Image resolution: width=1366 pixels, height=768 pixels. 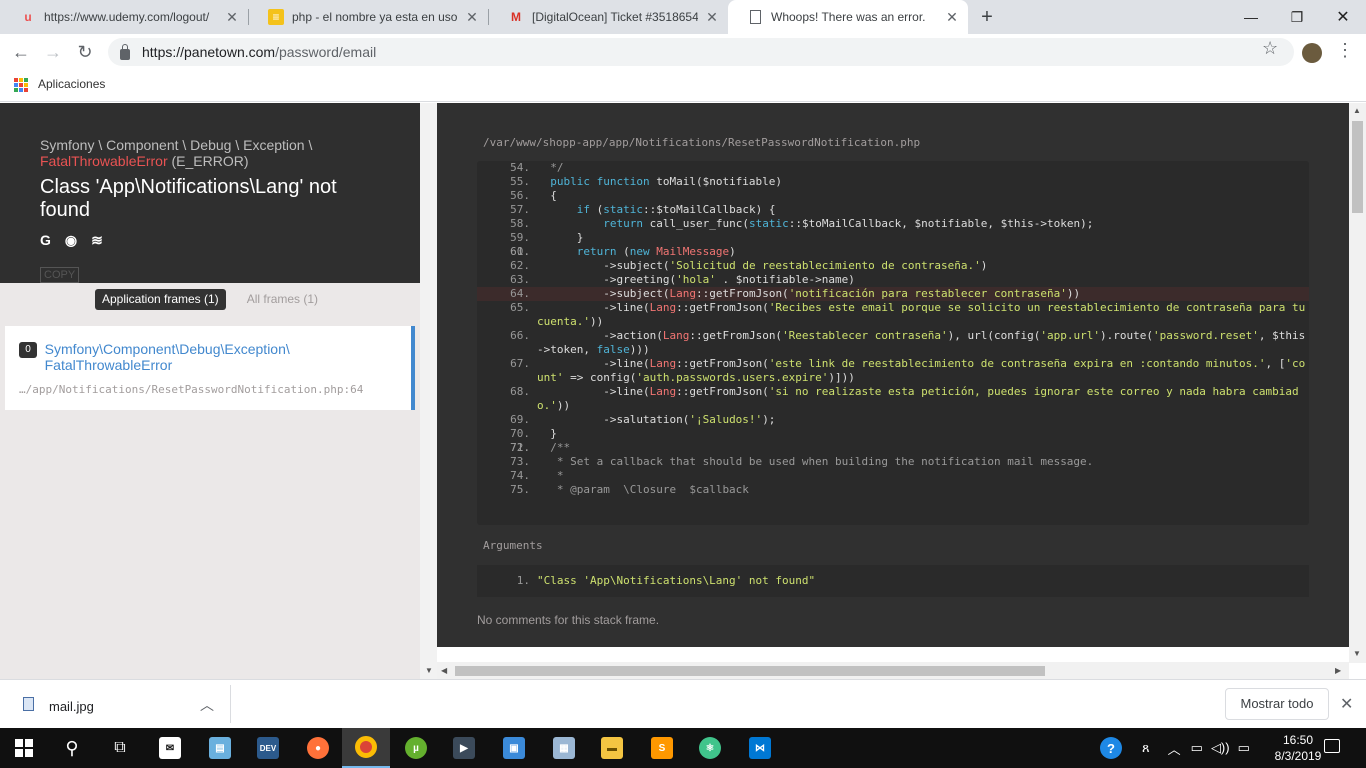 What do you see at coordinates (564, 748) in the screenshot?
I see `monitor-app-icon: ▦` at bounding box center [564, 748].